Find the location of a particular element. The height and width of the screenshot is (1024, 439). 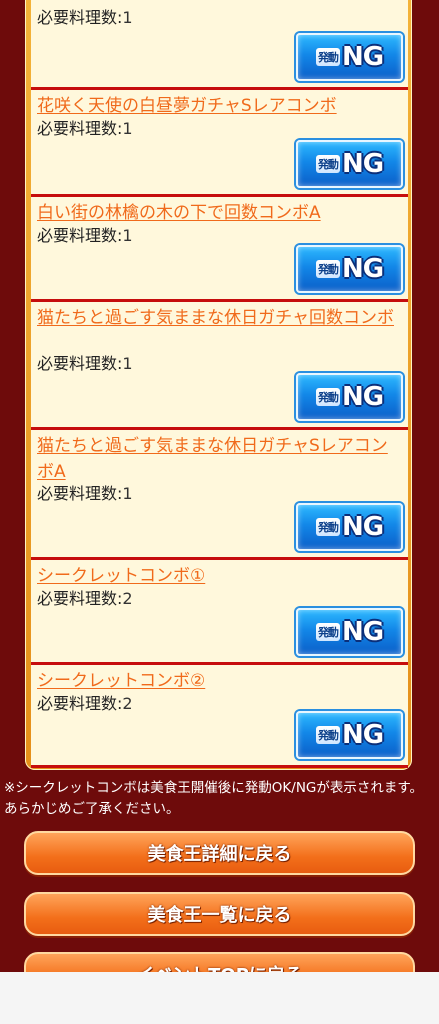

combo-item: 必要料理数:1 発動 NG is located at coordinates (219, 43).